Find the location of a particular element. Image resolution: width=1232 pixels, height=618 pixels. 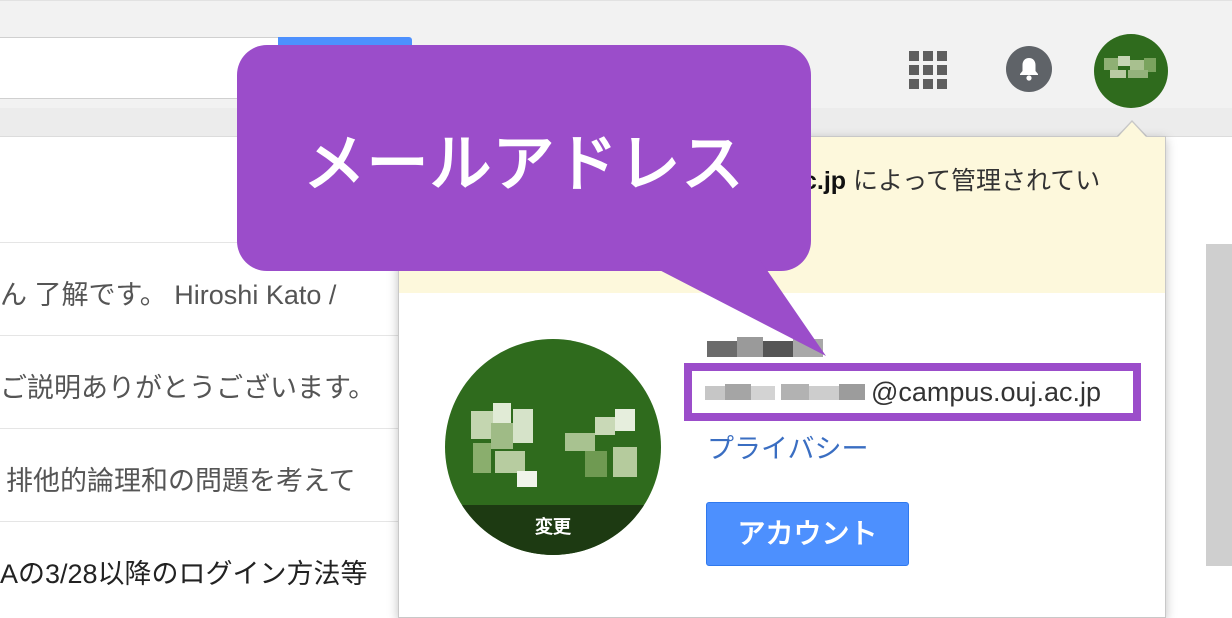

popup-arrow-fill is located at coordinates (1132, 129).